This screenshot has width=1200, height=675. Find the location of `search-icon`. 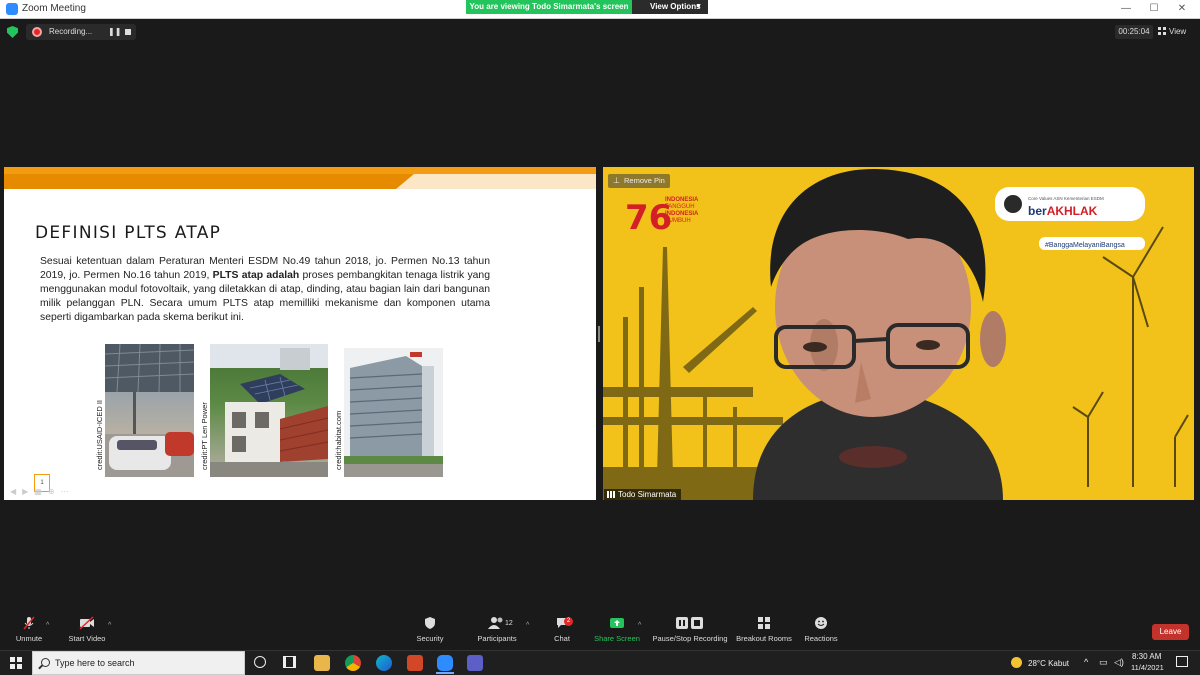

search-icon is located at coordinates (45, 662).